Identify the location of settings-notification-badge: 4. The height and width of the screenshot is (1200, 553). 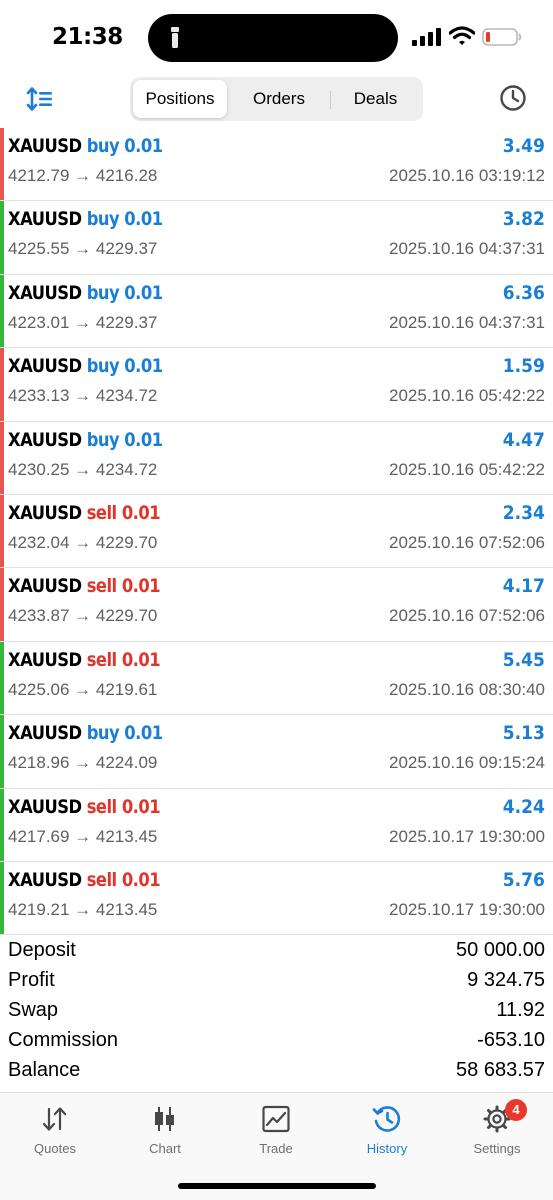
(516, 1110).